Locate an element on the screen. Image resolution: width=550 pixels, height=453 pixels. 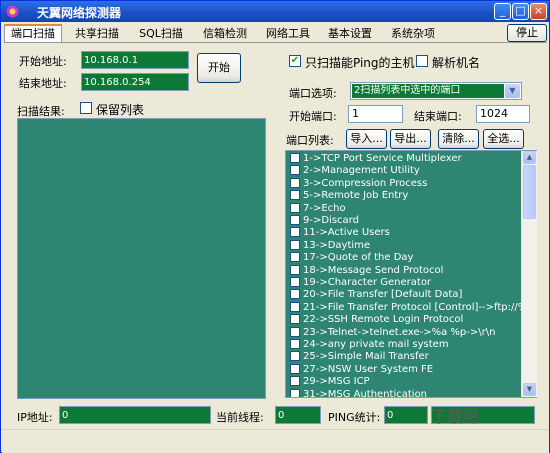
close-button: × is located at coordinates (538, 11).